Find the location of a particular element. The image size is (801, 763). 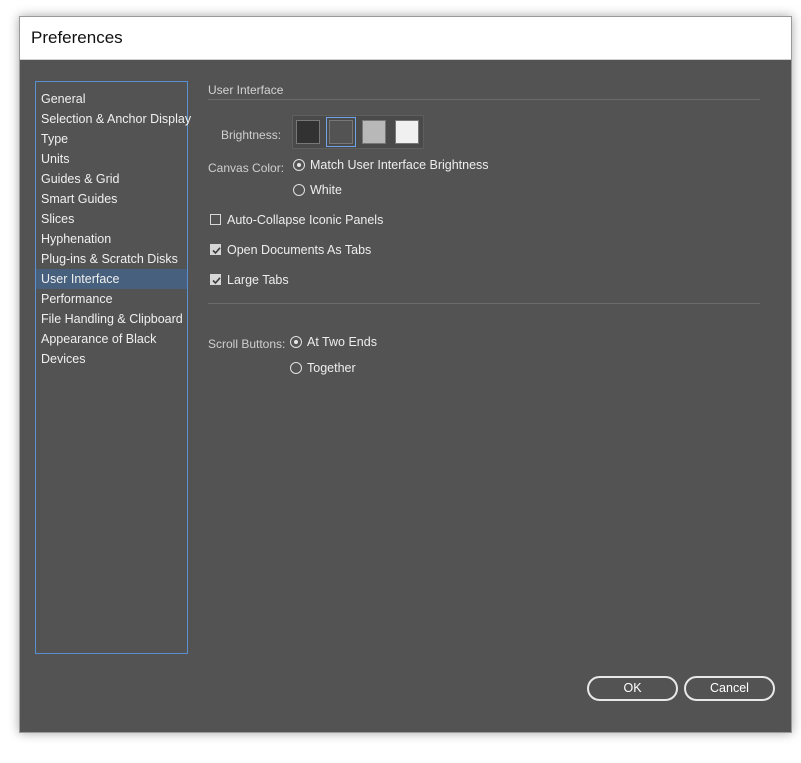

large-tabs-label: Large Tabs is located at coordinates (258, 280).